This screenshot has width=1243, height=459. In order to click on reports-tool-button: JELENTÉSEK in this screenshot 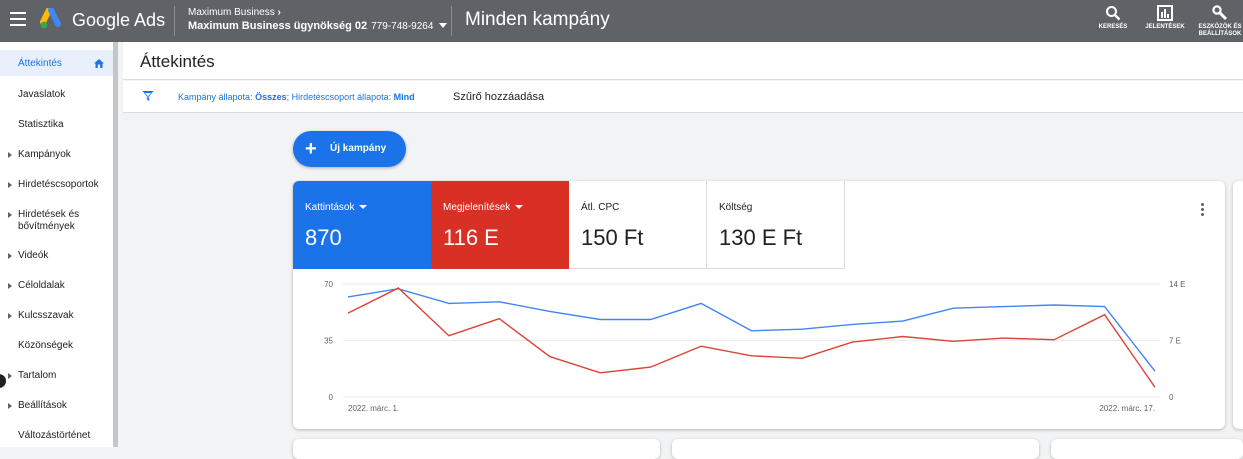, I will do `click(1165, 18)`.